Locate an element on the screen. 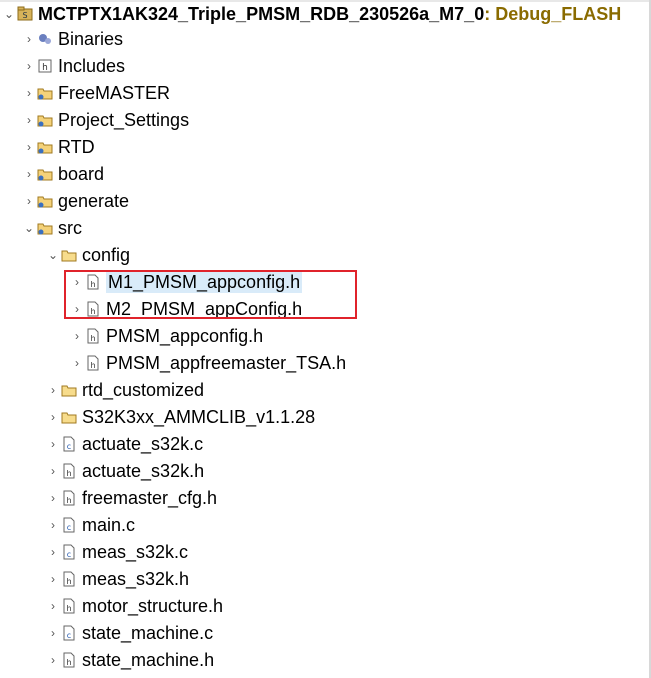 The image size is (651, 678). tree-item-ammclib: › S32K3xx_AMMCLIB_v1.1.28 is located at coordinates (180, 416).